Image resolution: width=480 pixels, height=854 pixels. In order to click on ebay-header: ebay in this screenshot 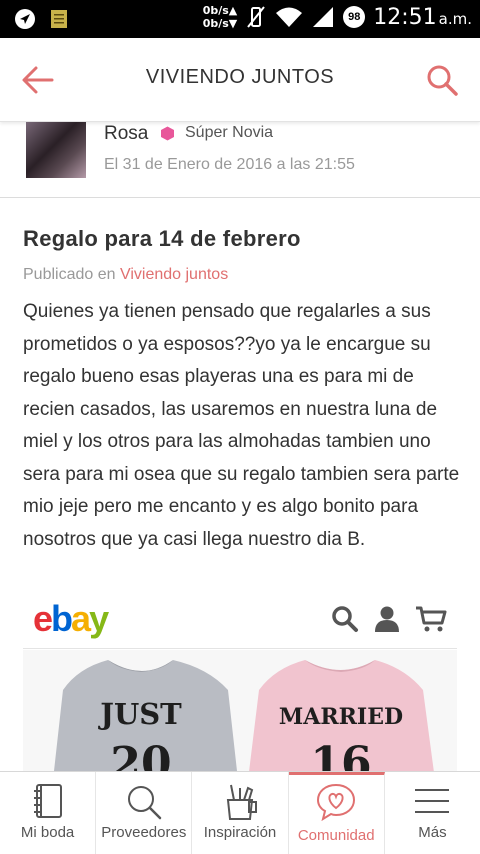, I will do `click(240, 623)`.